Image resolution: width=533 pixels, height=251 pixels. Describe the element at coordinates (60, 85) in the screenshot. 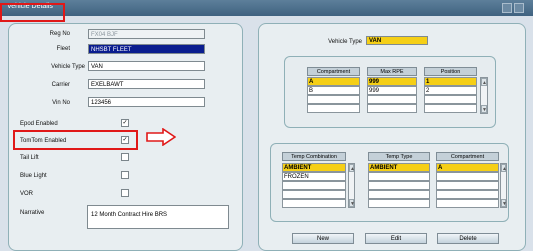

I see `carrier-label: Carrier` at that location.